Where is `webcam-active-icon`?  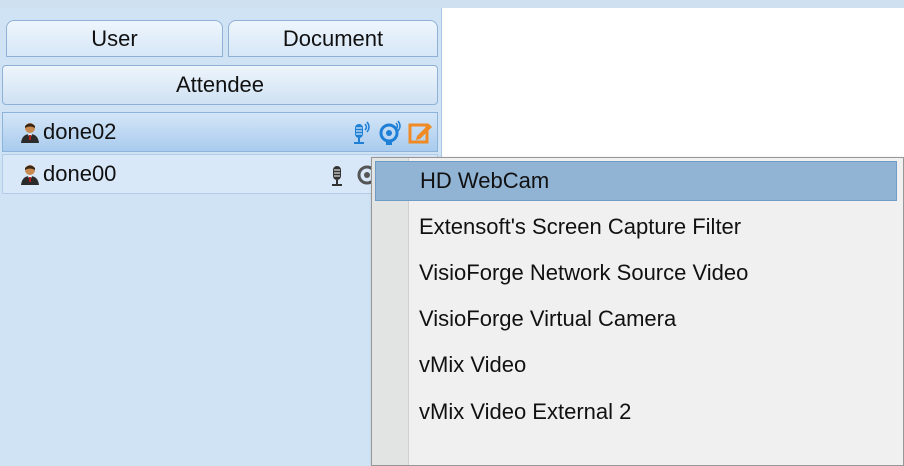
webcam-active-icon is located at coordinates (390, 133).